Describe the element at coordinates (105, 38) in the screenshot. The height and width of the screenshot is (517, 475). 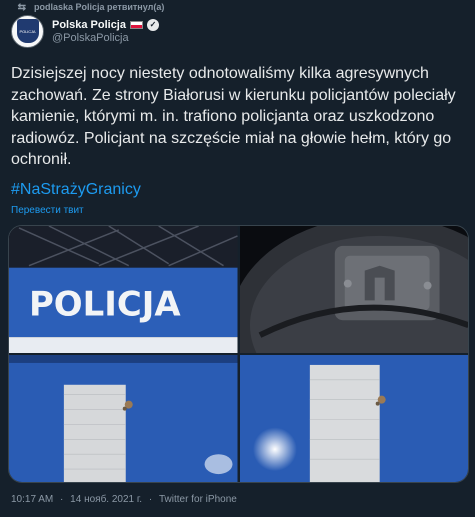
I see `author-handle: @PolskaPolicja` at that location.